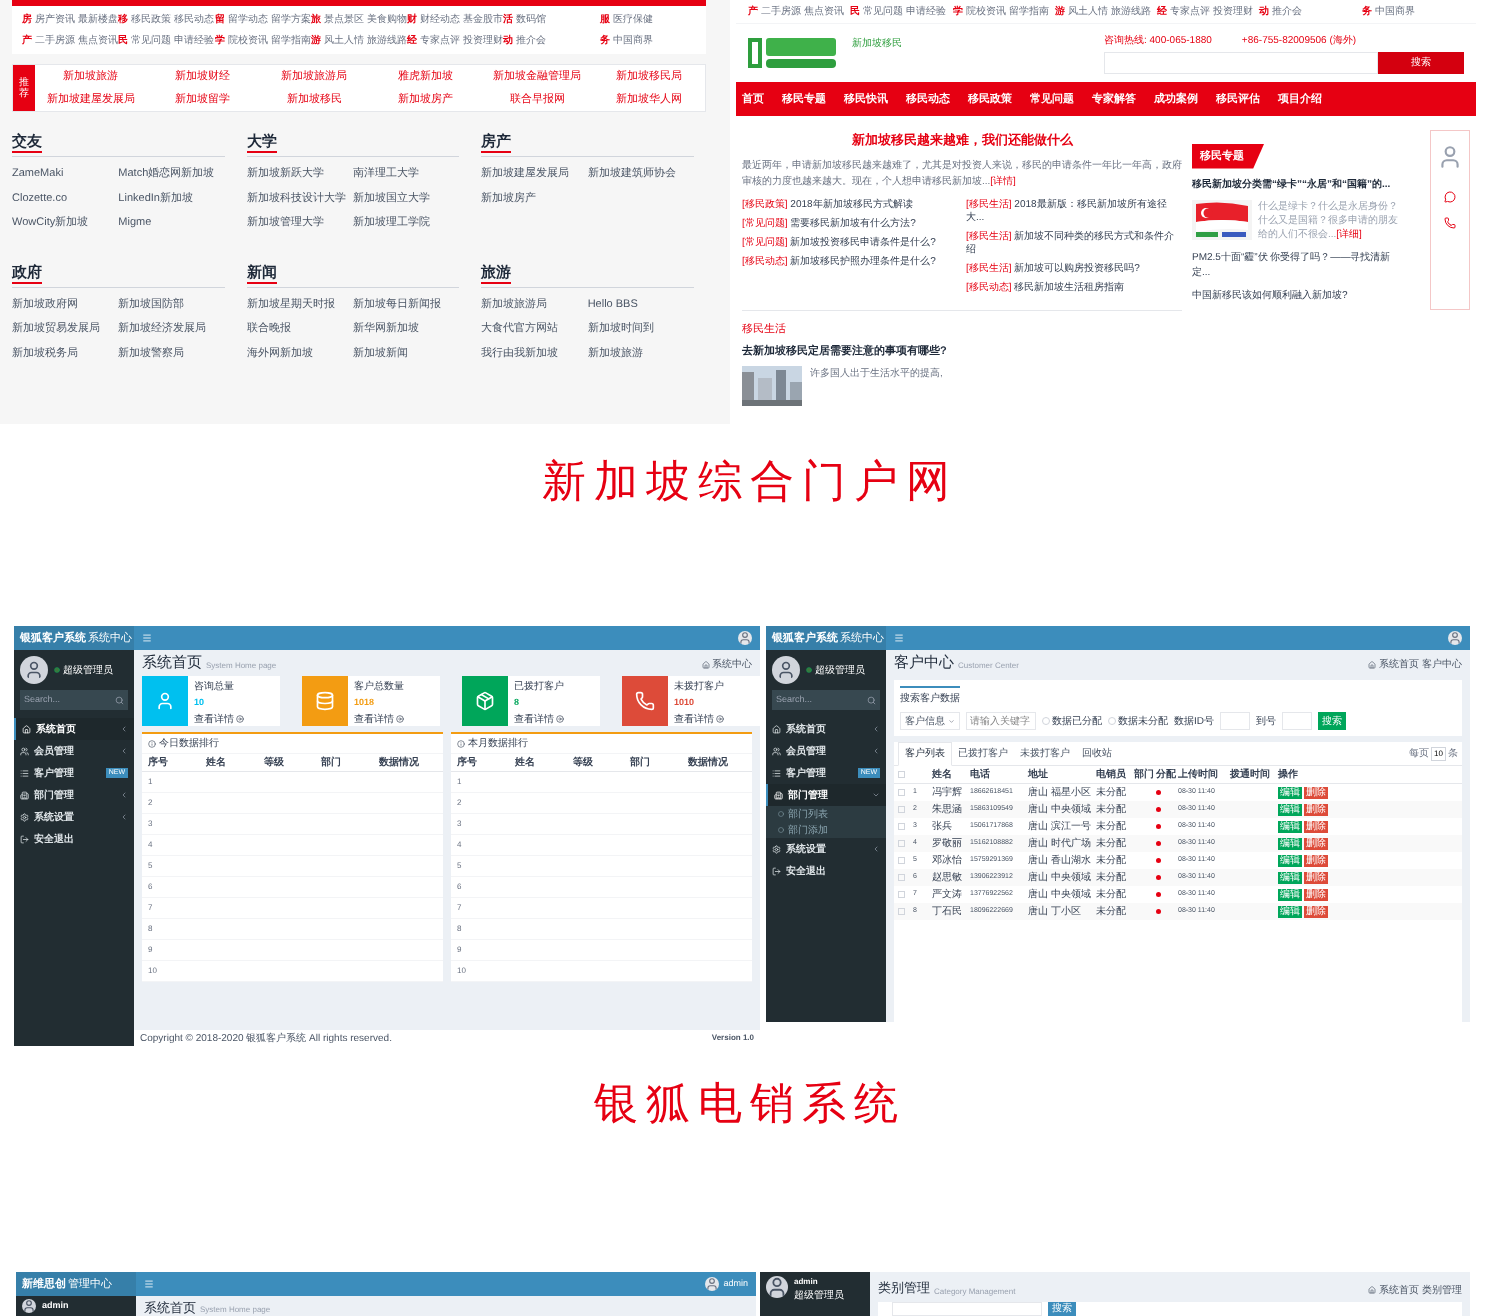 This screenshot has width=1500, height=1316. I want to click on logo-icon, so click(793, 53).